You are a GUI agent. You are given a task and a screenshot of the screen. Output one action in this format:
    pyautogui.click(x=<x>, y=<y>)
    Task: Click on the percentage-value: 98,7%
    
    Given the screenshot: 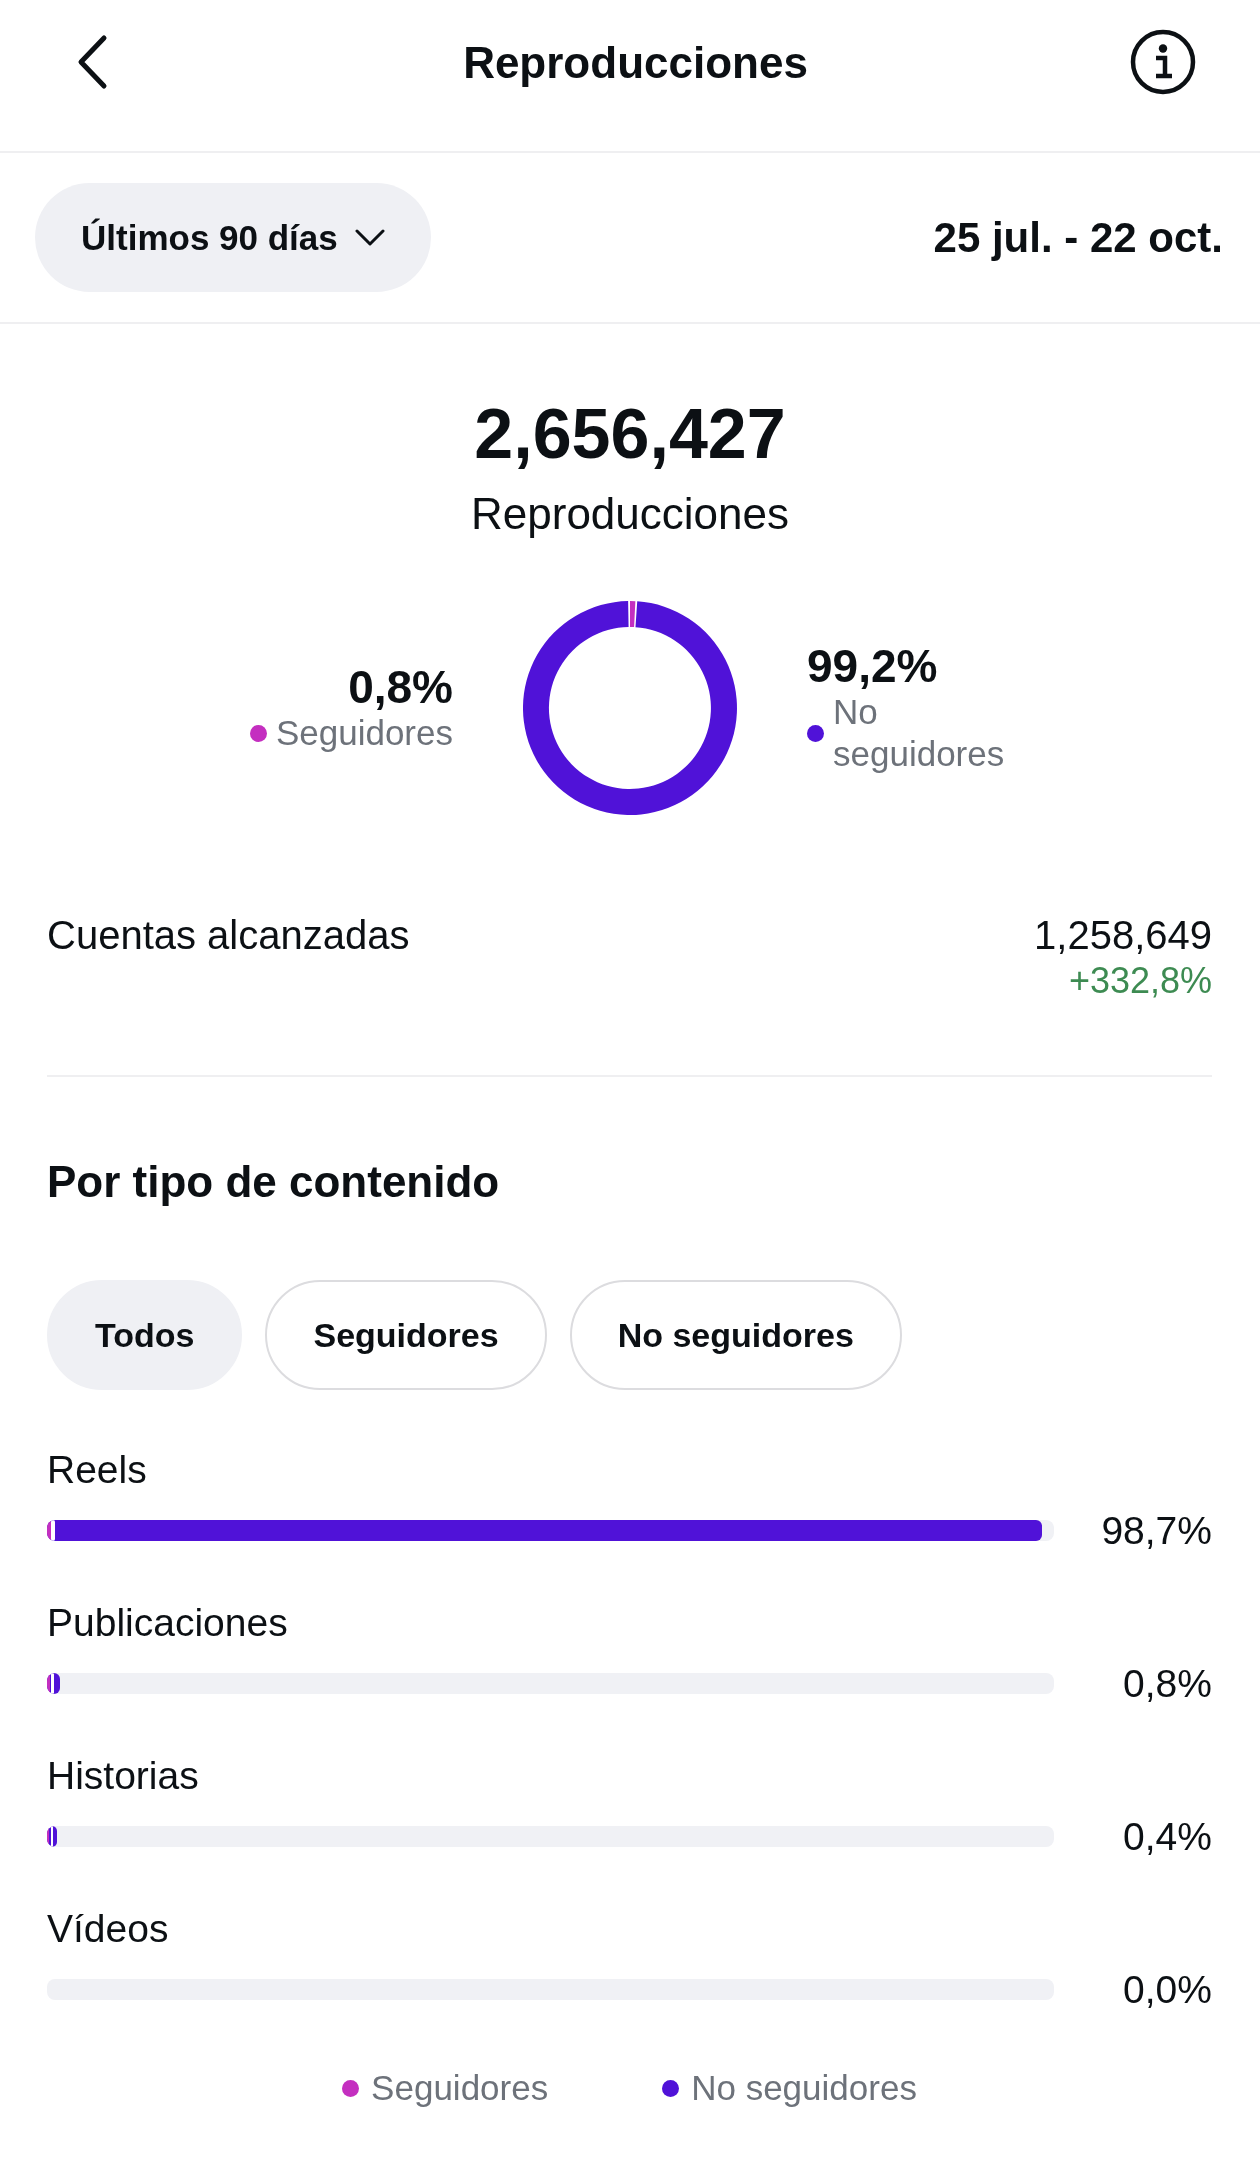 What is the action you would take?
    pyautogui.click(x=1156, y=1531)
    